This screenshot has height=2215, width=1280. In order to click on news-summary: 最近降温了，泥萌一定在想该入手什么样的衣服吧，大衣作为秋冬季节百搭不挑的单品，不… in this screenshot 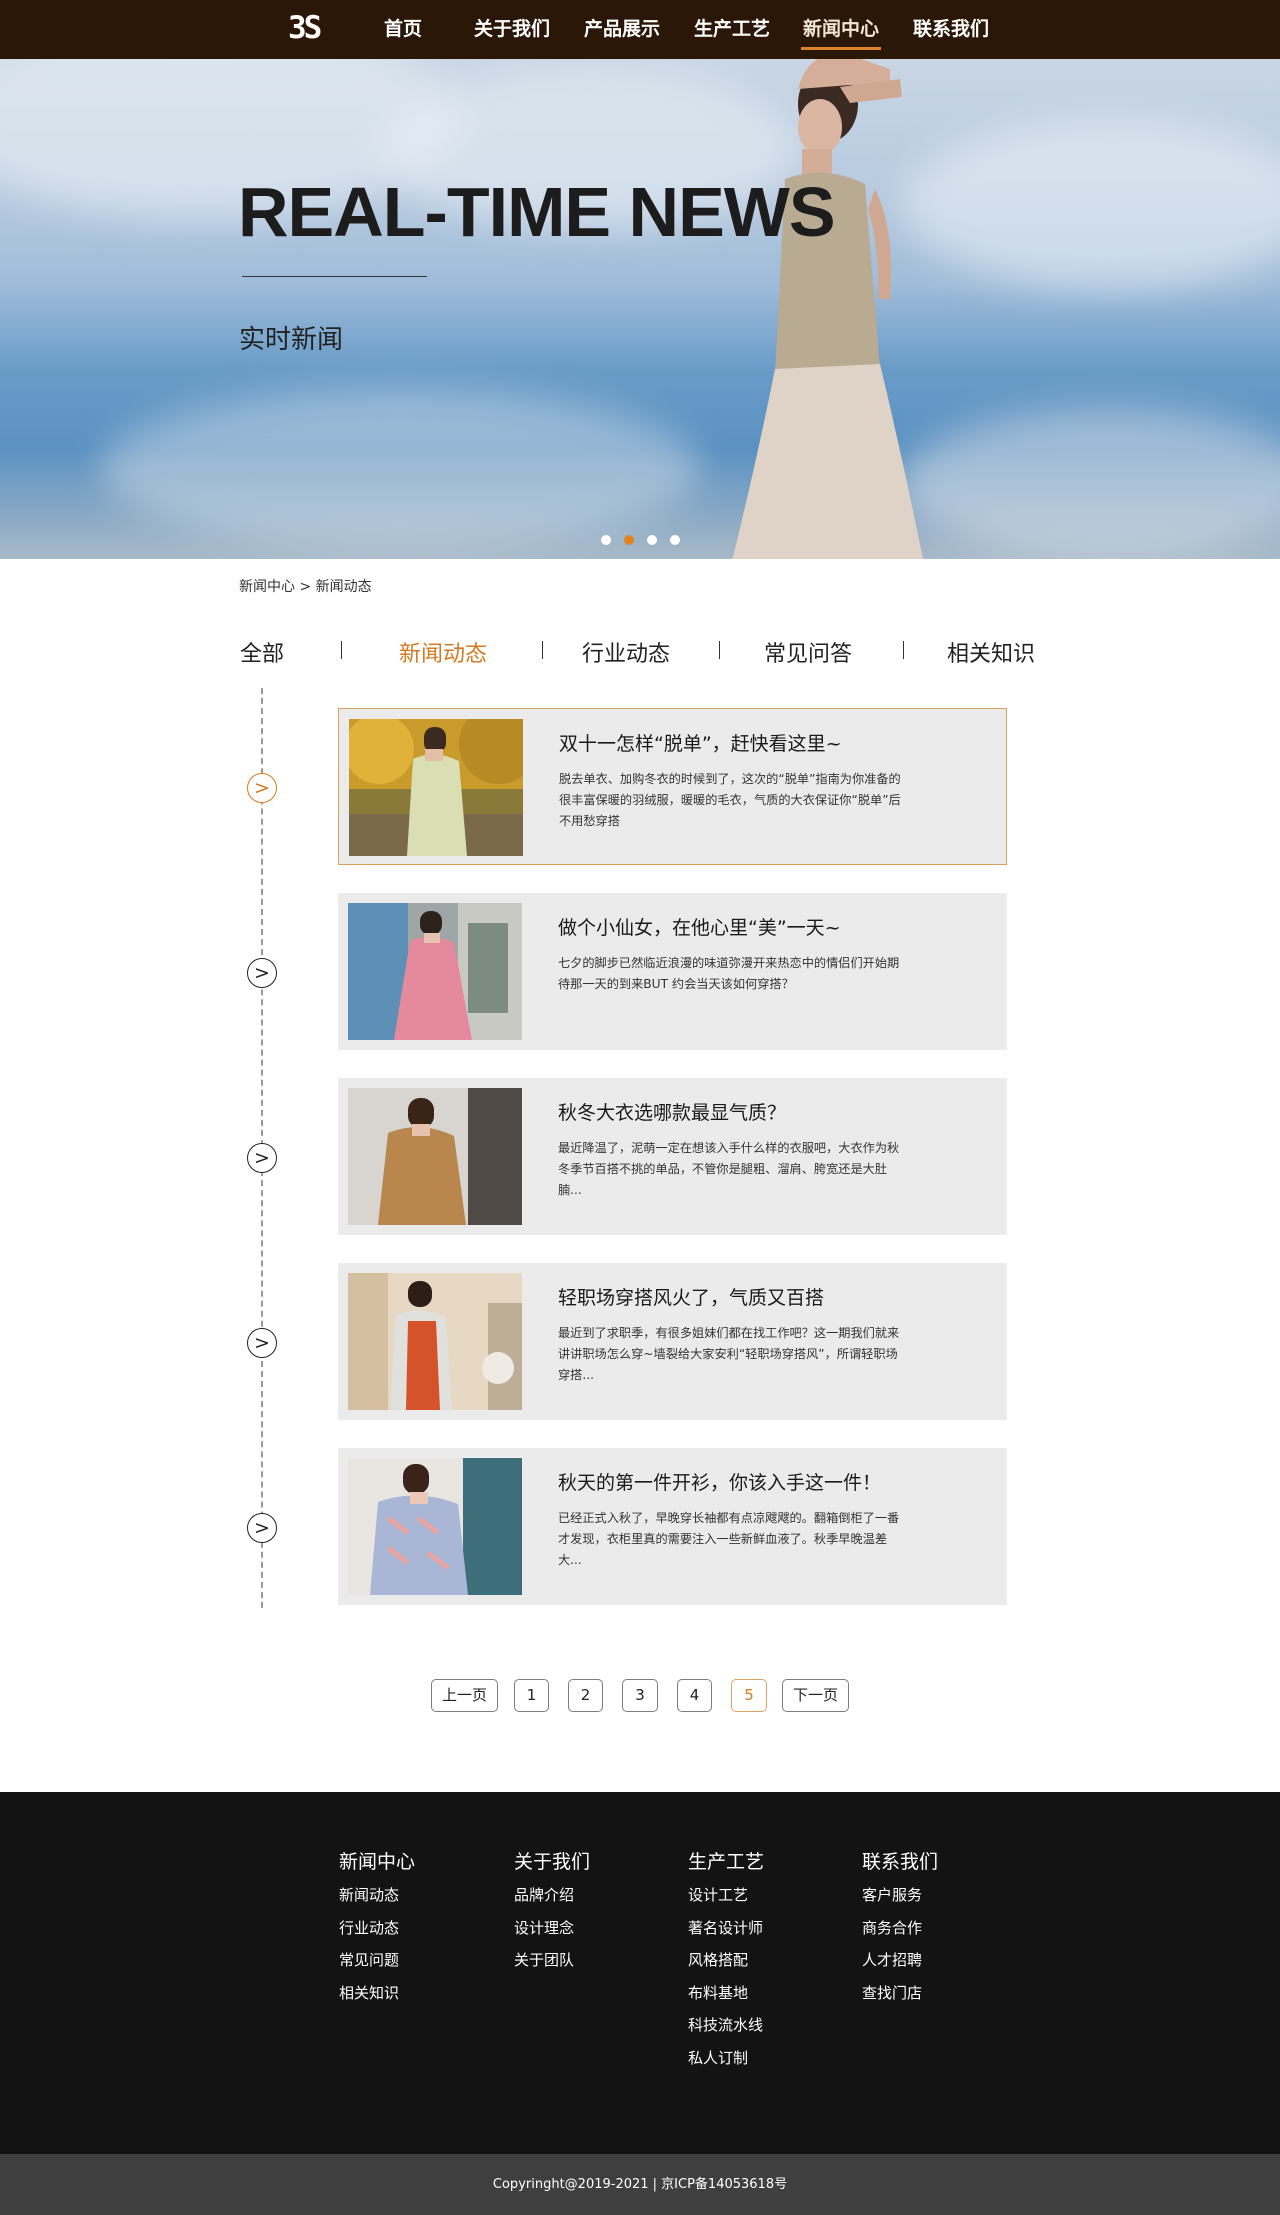, I will do `click(729, 1169)`.